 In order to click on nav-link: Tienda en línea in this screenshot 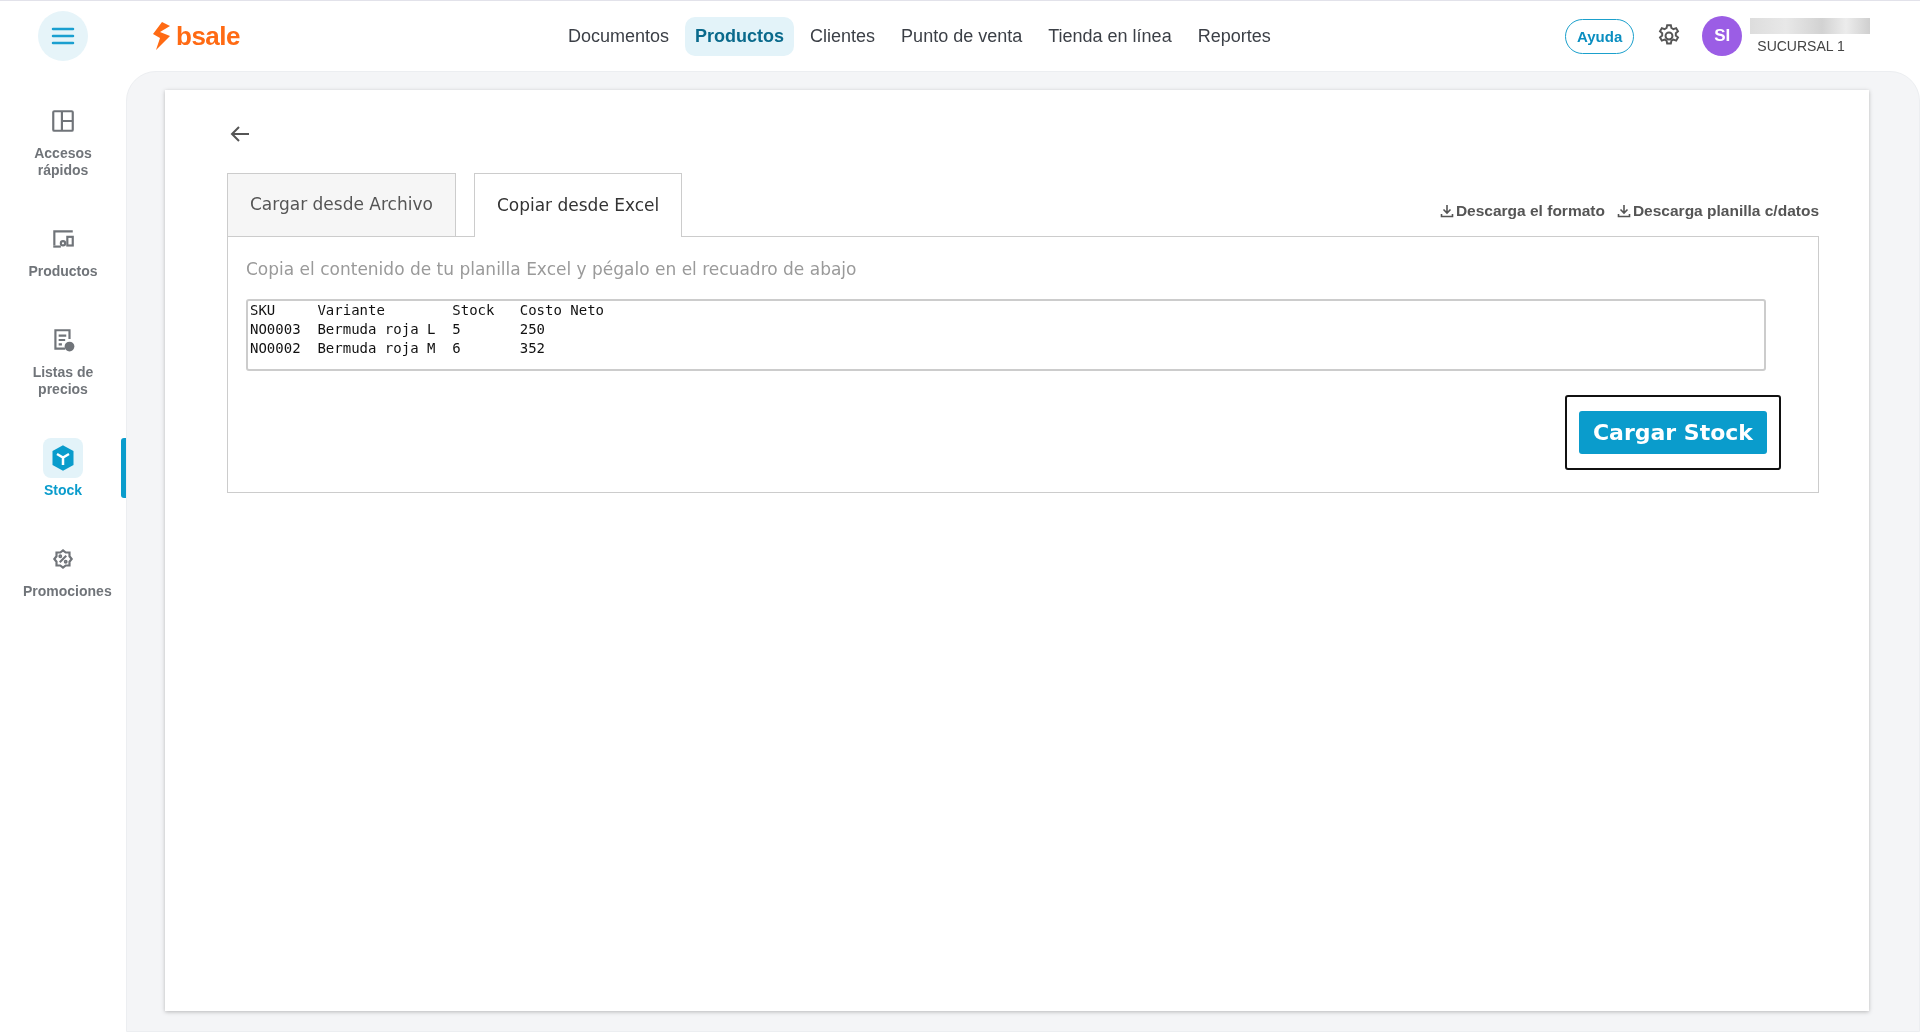, I will do `click(1110, 36)`.